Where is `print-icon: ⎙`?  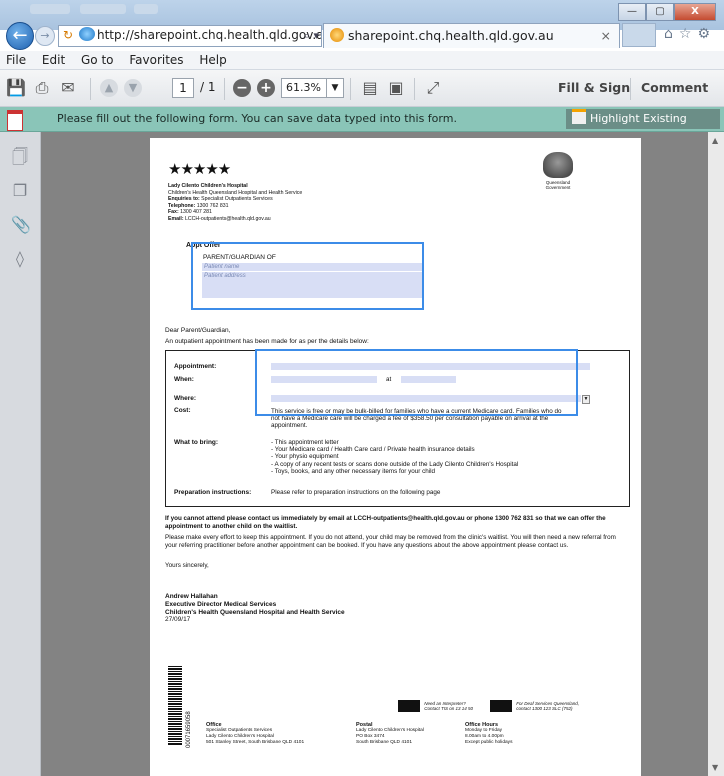 print-icon: ⎙ is located at coordinates (42, 88).